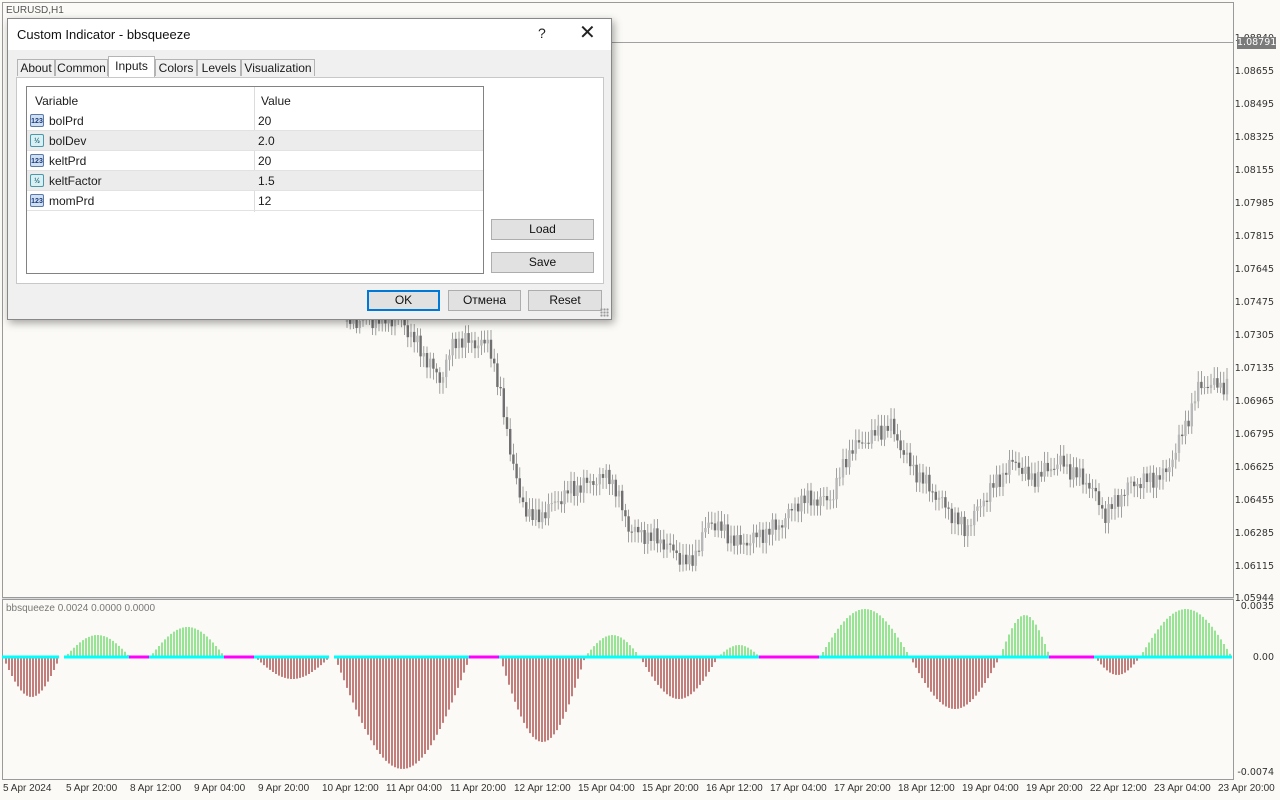 This screenshot has width=1280, height=800. What do you see at coordinates (606, 788) in the screenshot?
I see `time-tick-label: 15 Apr 04:00` at bounding box center [606, 788].